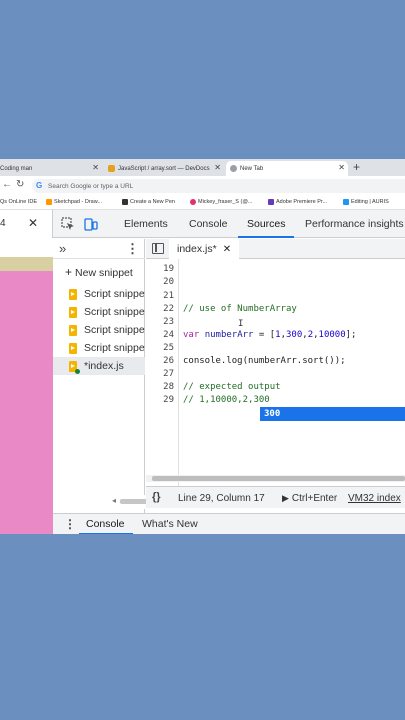  I want to click on browser-tab-devdocs: JavaScript / array.sort — DevDocs ✕, so click(164, 168).